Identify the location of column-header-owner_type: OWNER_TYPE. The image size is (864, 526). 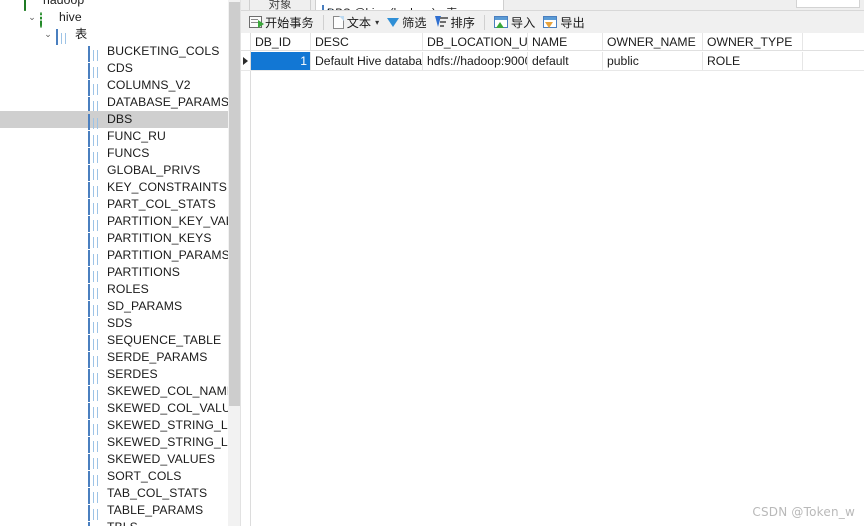
(753, 41).